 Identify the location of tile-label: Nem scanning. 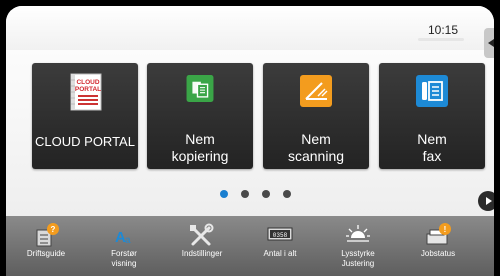
(316, 148).